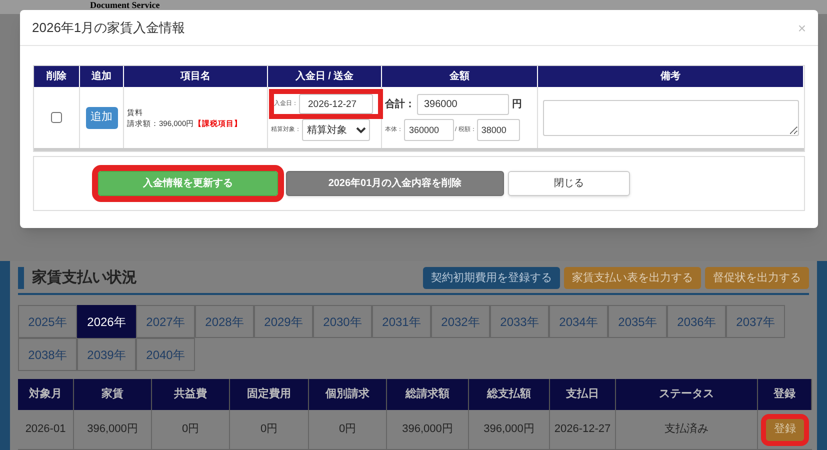 This screenshot has height=450, width=827. What do you see at coordinates (47, 321) in the screenshot?
I see `year-tab: 2025年` at bounding box center [47, 321].